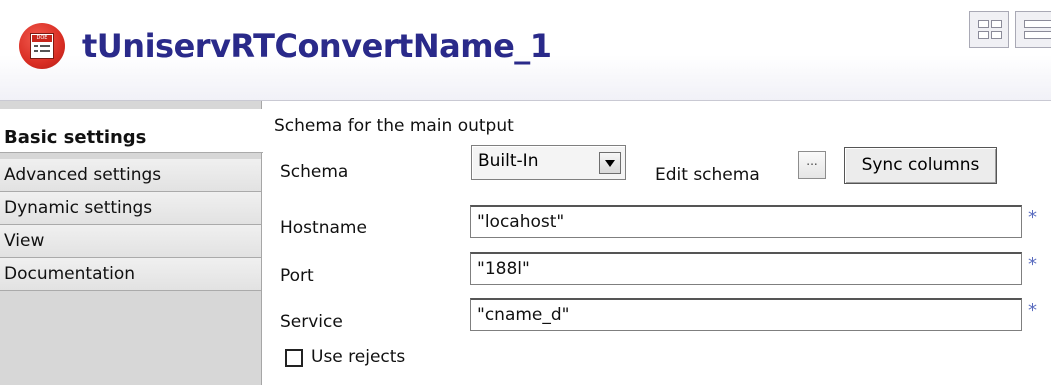 The image size is (1051, 385). I want to click on hostname-label: Hostname, so click(323, 228).